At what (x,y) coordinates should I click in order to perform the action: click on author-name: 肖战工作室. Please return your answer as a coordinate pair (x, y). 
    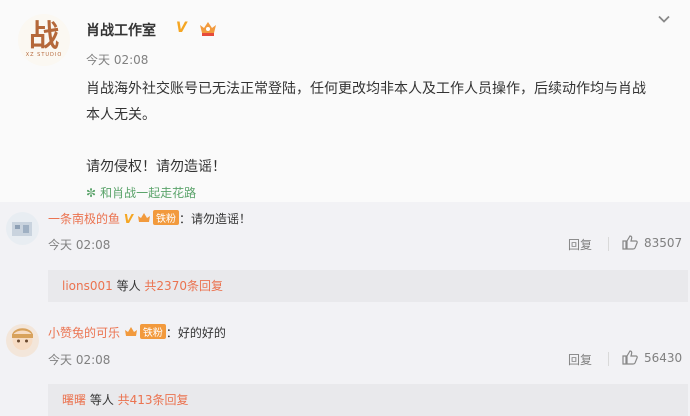
    Looking at the image, I should click on (121, 30).